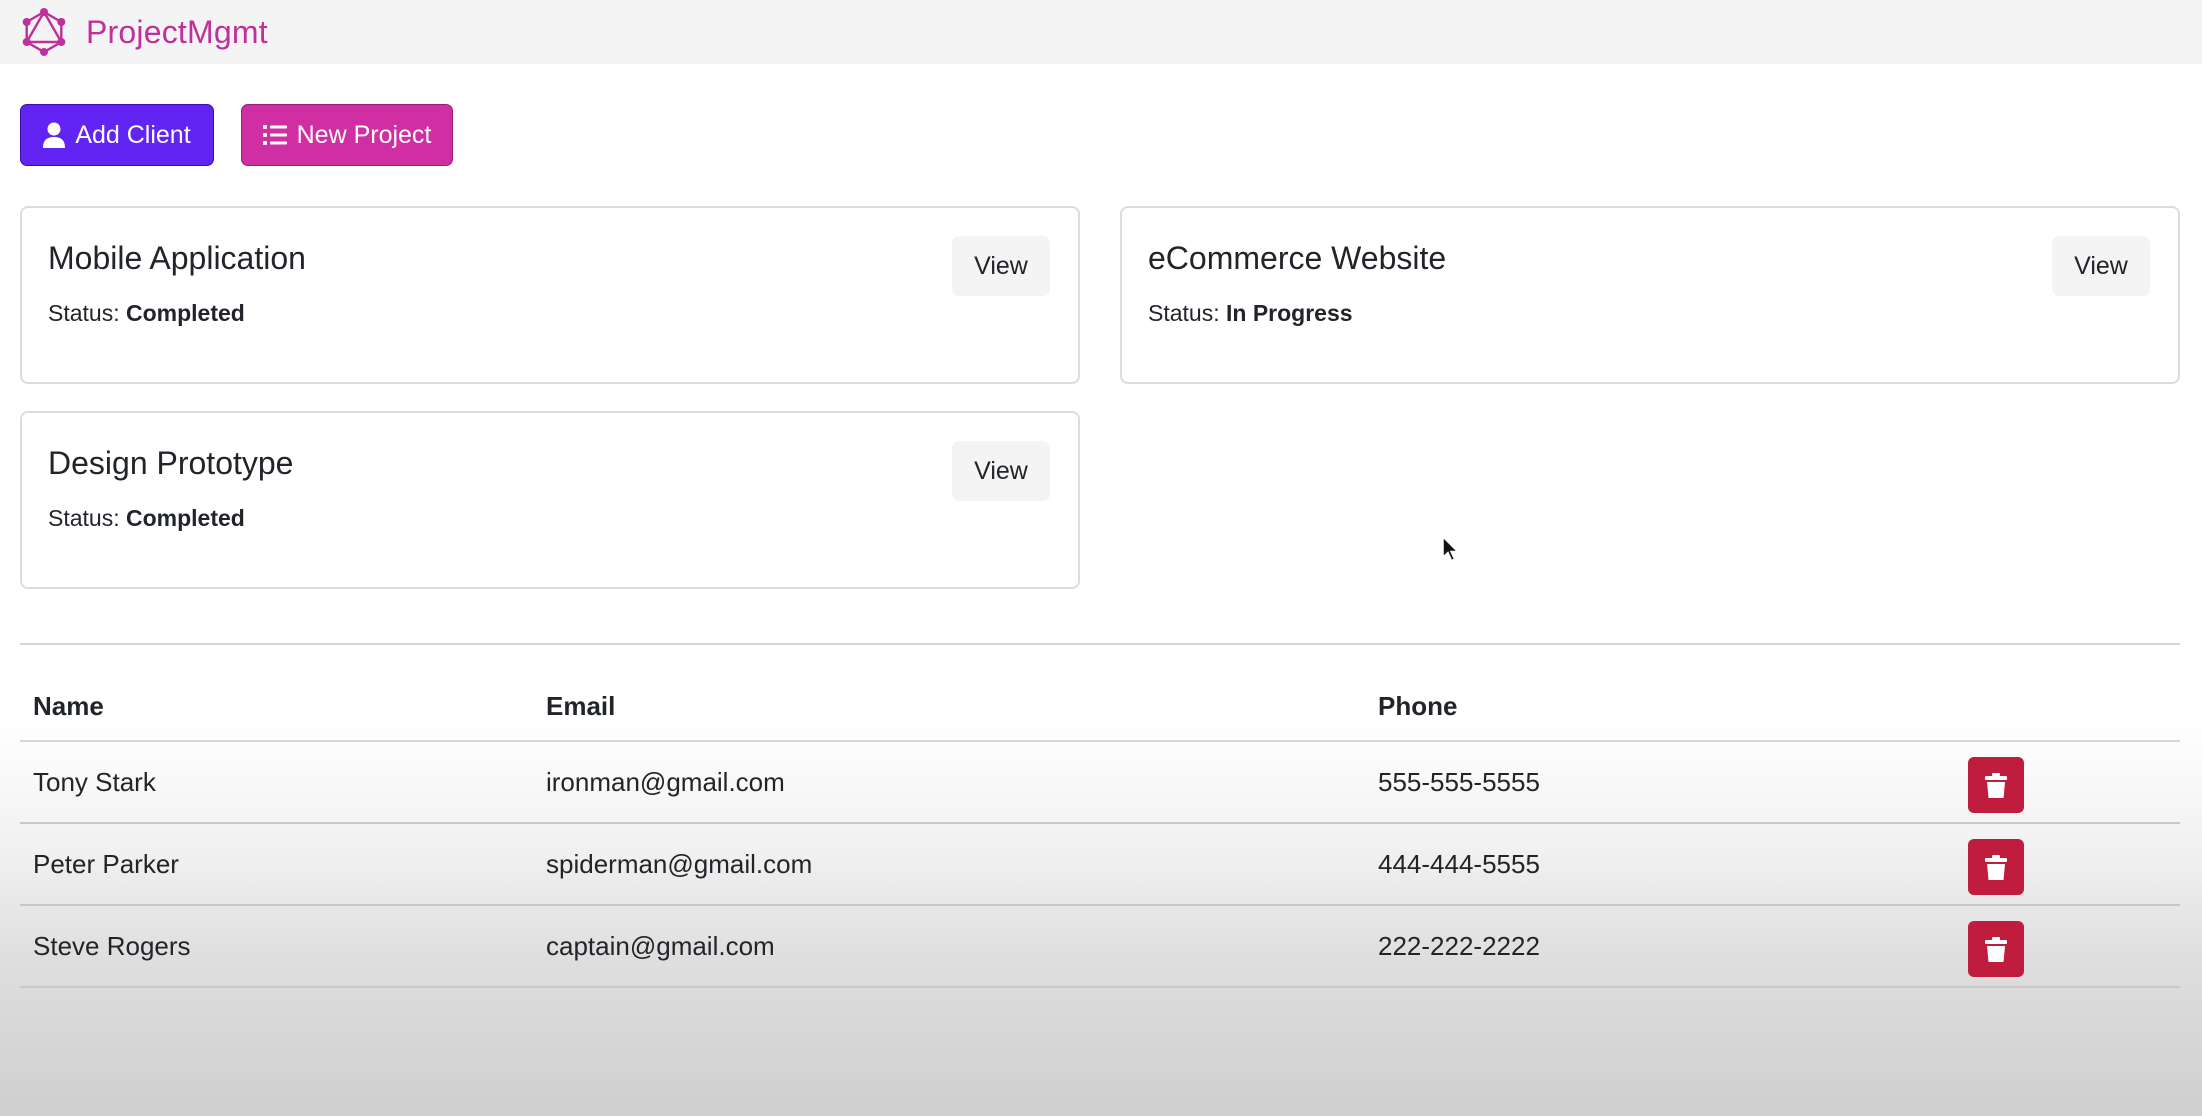 The image size is (2202, 1116). Describe the element at coordinates (177, 258) in the screenshot. I see `project-title: Mobile Application` at that location.